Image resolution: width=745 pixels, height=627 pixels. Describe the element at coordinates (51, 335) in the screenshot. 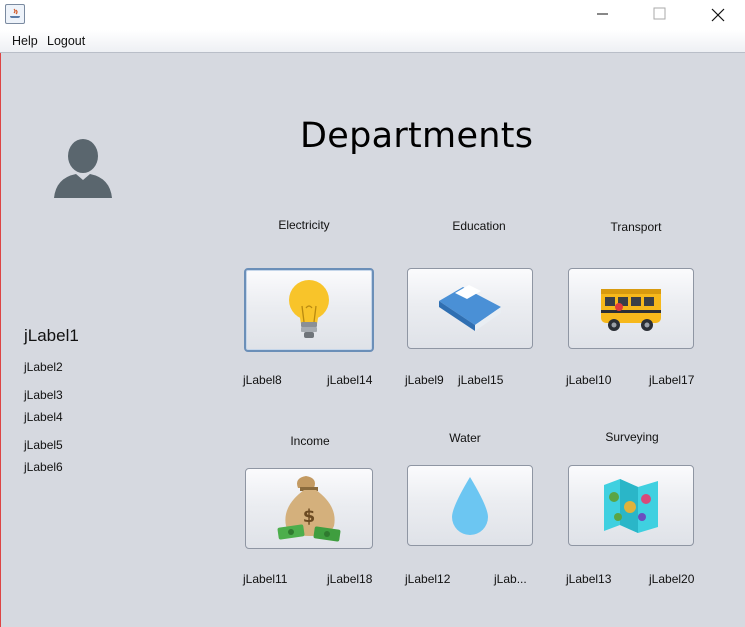

I see `user-name-label: jLabel1` at that location.